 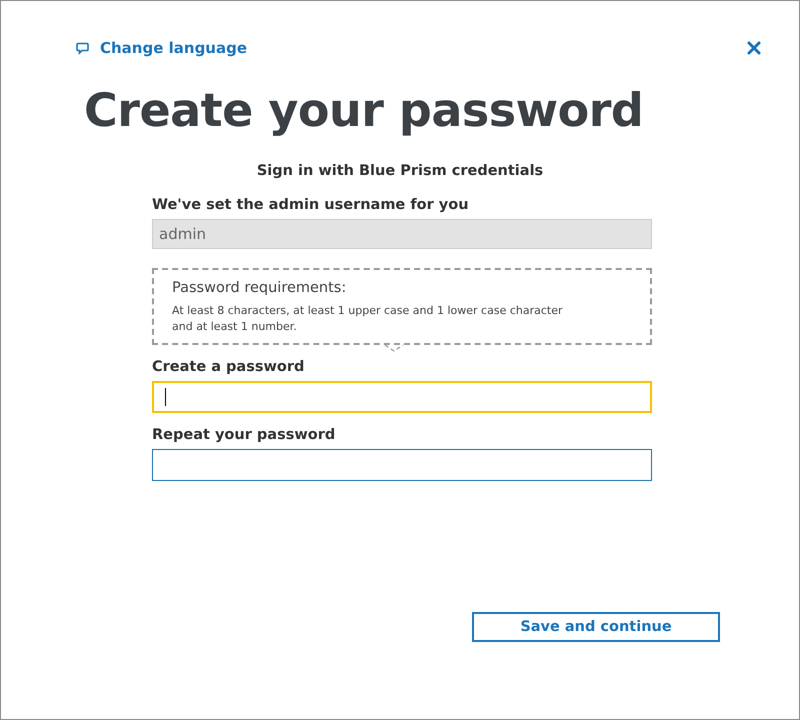 What do you see at coordinates (228, 366) in the screenshot?
I see `field-label: Create a password` at bounding box center [228, 366].